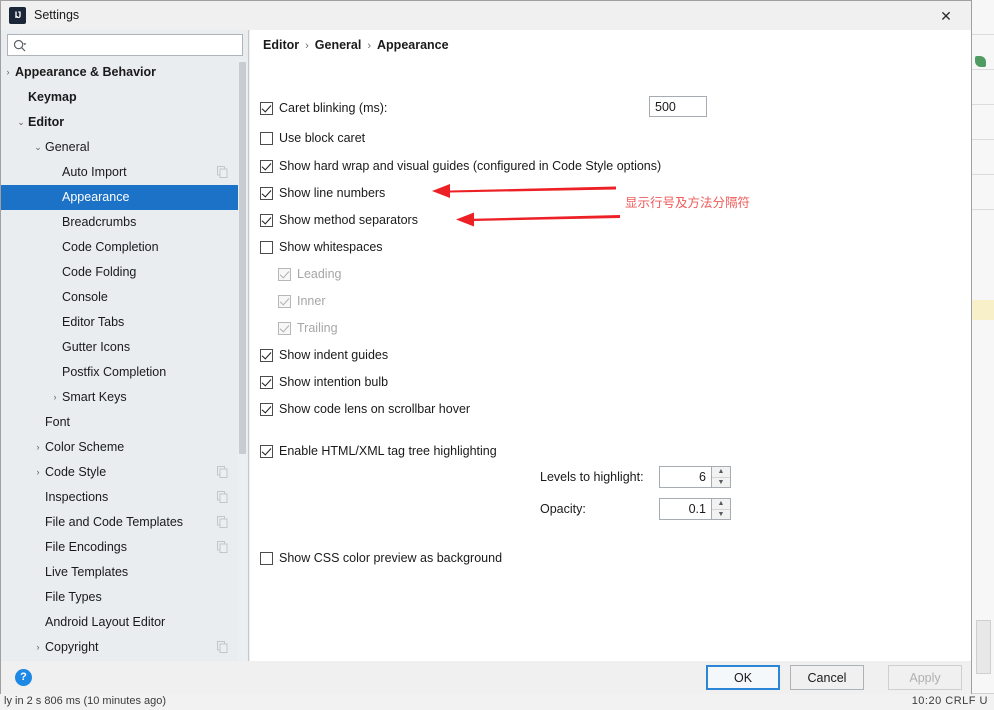 The height and width of the screenshot is (710, 994). Describe the element at coordinates (110, 247) in the screenshot. I see `sidebar-item-label: Code Completion` at that location.